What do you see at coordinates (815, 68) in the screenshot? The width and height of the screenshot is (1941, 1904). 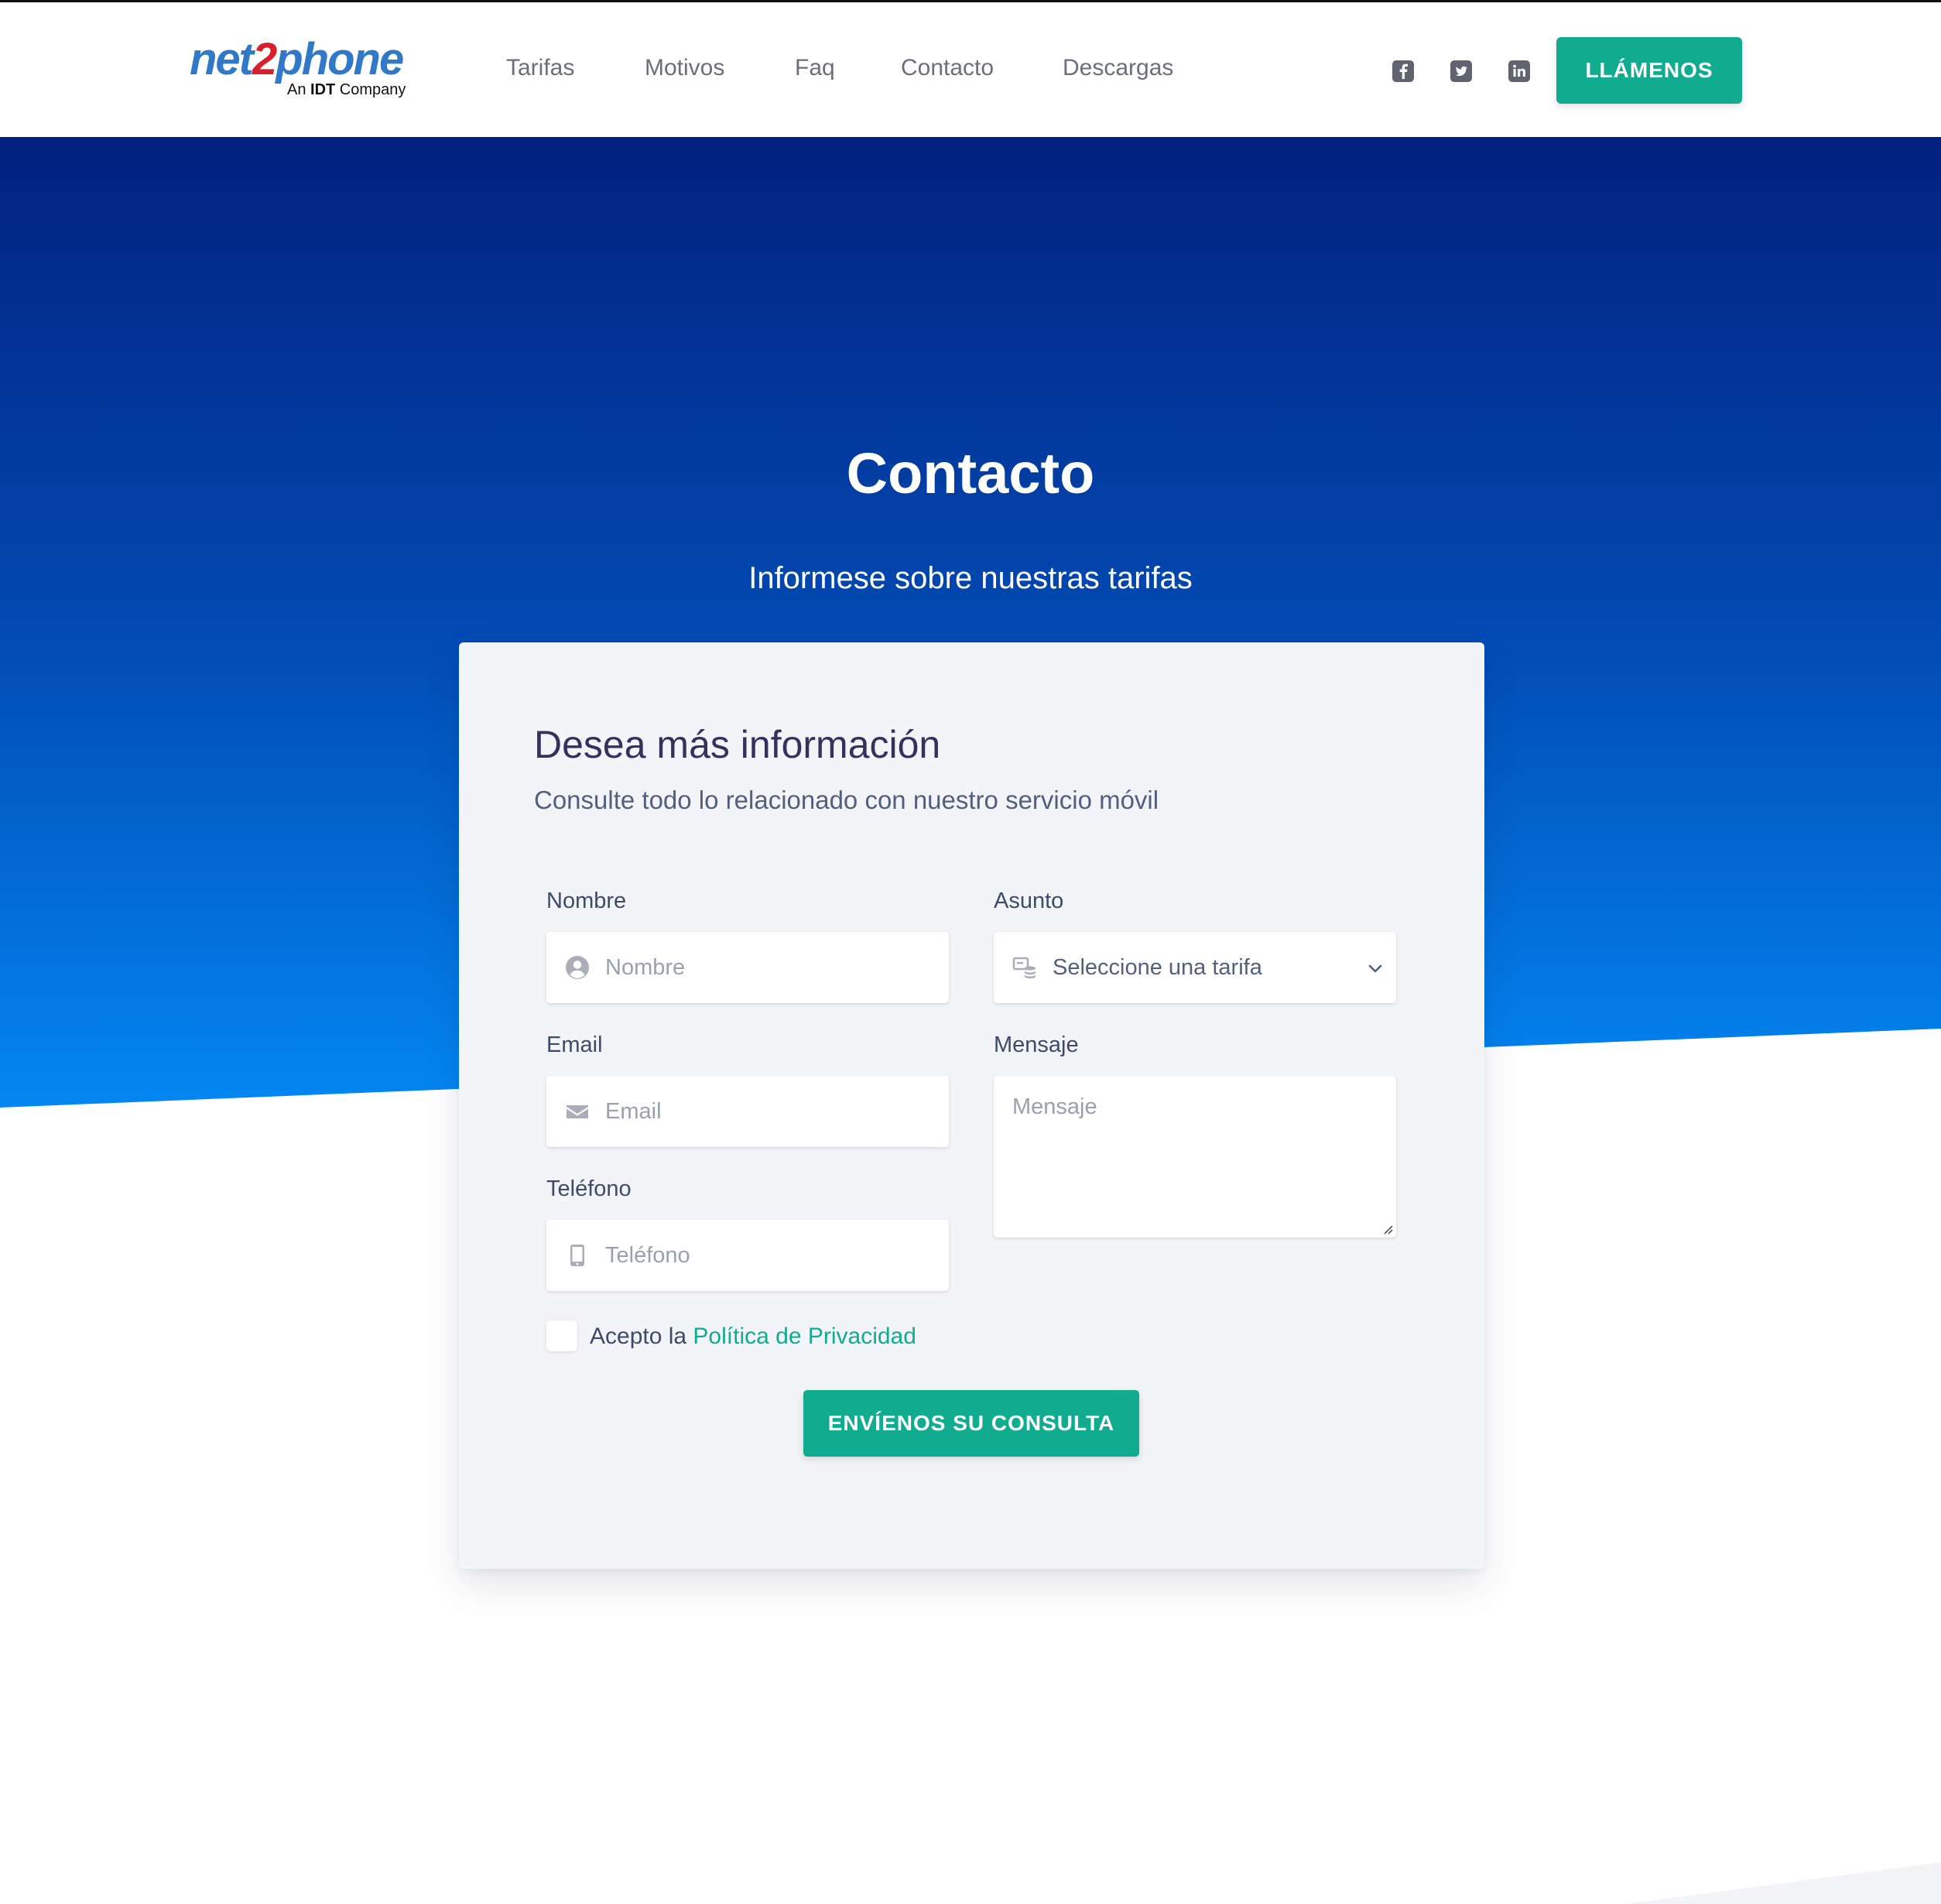 I see `nav-faq: Faq` at bounding box center [815, 68].